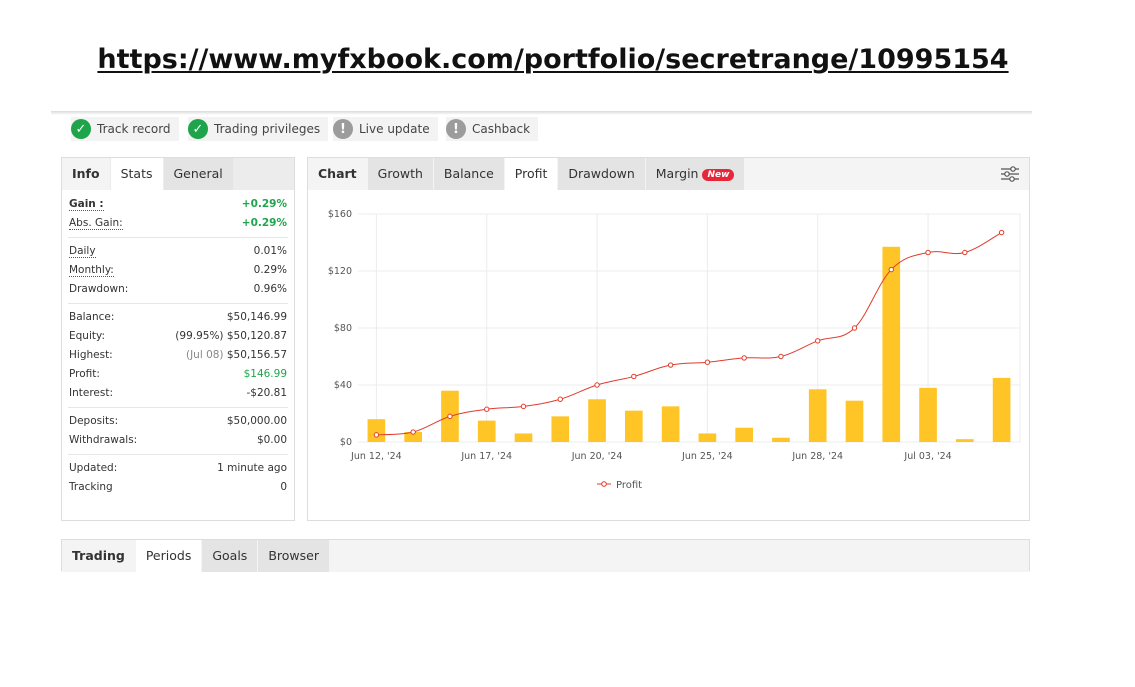  I want to click on badge-trading-privileges: ✓ Trading privileges, so click(258, 129).